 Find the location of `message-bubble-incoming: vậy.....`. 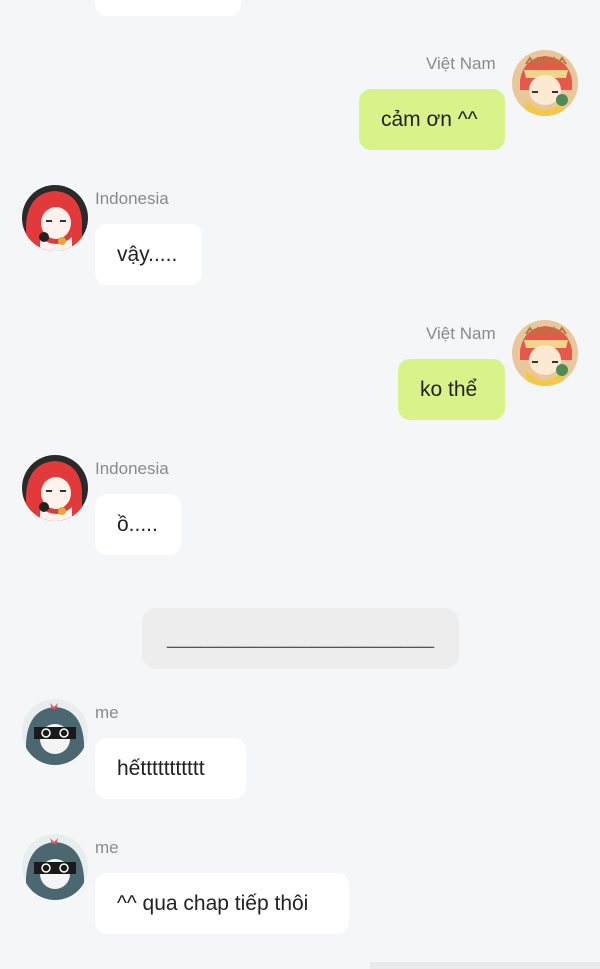

message-bubble-incoming: vậy..... is located at coordinates (148, 254).